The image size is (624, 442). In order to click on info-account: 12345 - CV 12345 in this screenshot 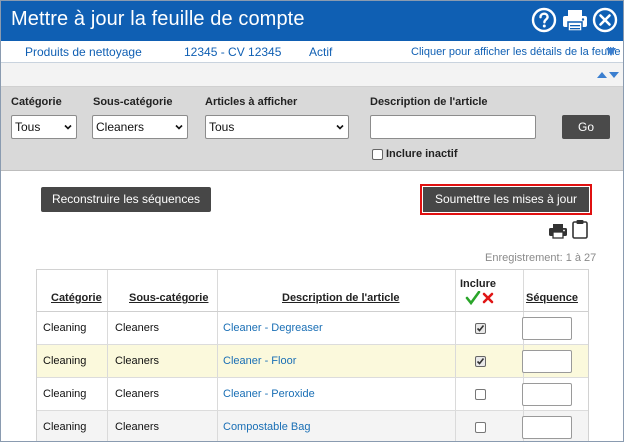, I will do `click(233, 52)`.